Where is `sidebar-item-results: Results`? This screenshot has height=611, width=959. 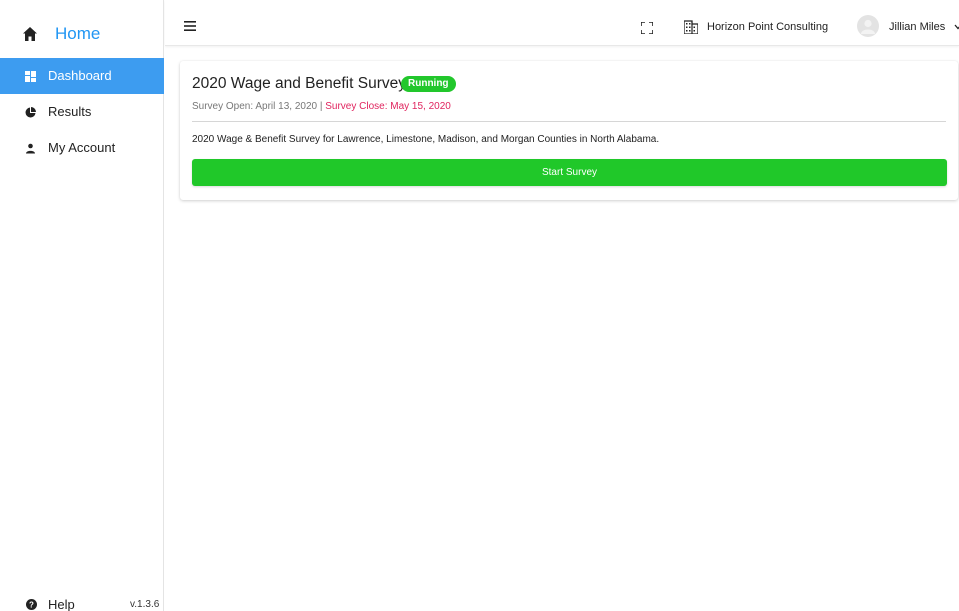
sidebar-item-results: Results is located at coordinates (82, 112).